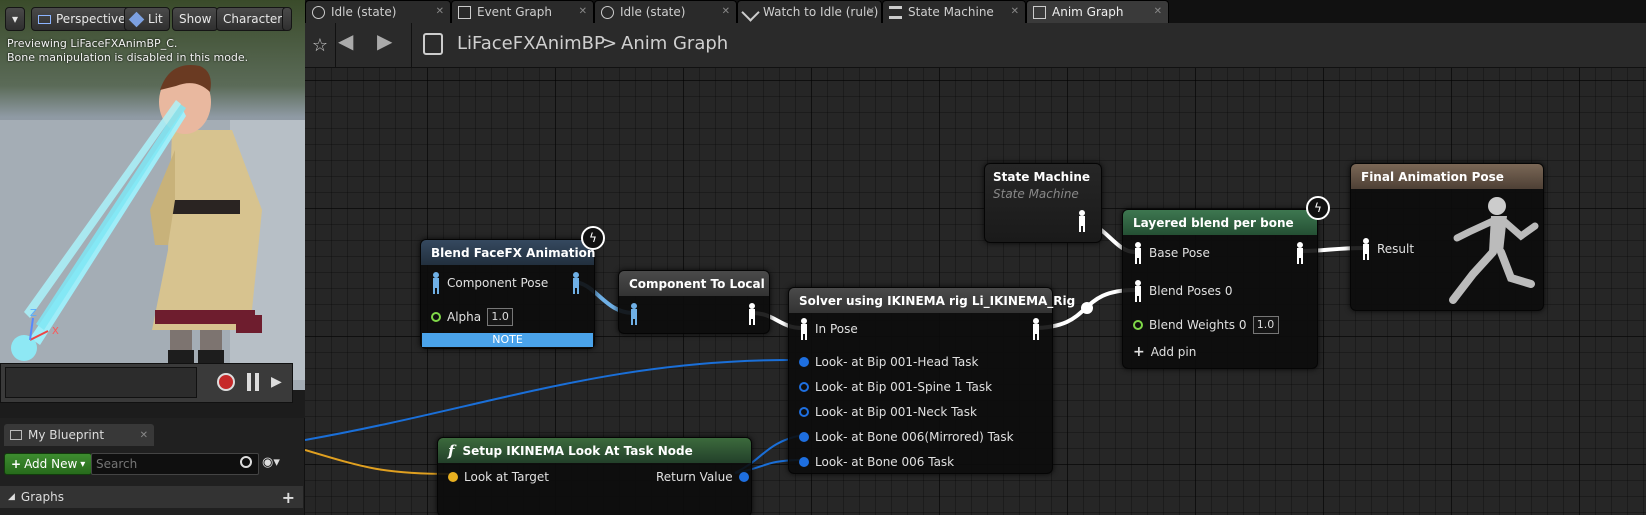 Image resolution: width=1646 pixels, height=515 pixels. I want to click on add-pin-button: + Add pin, so click(1164, 352).